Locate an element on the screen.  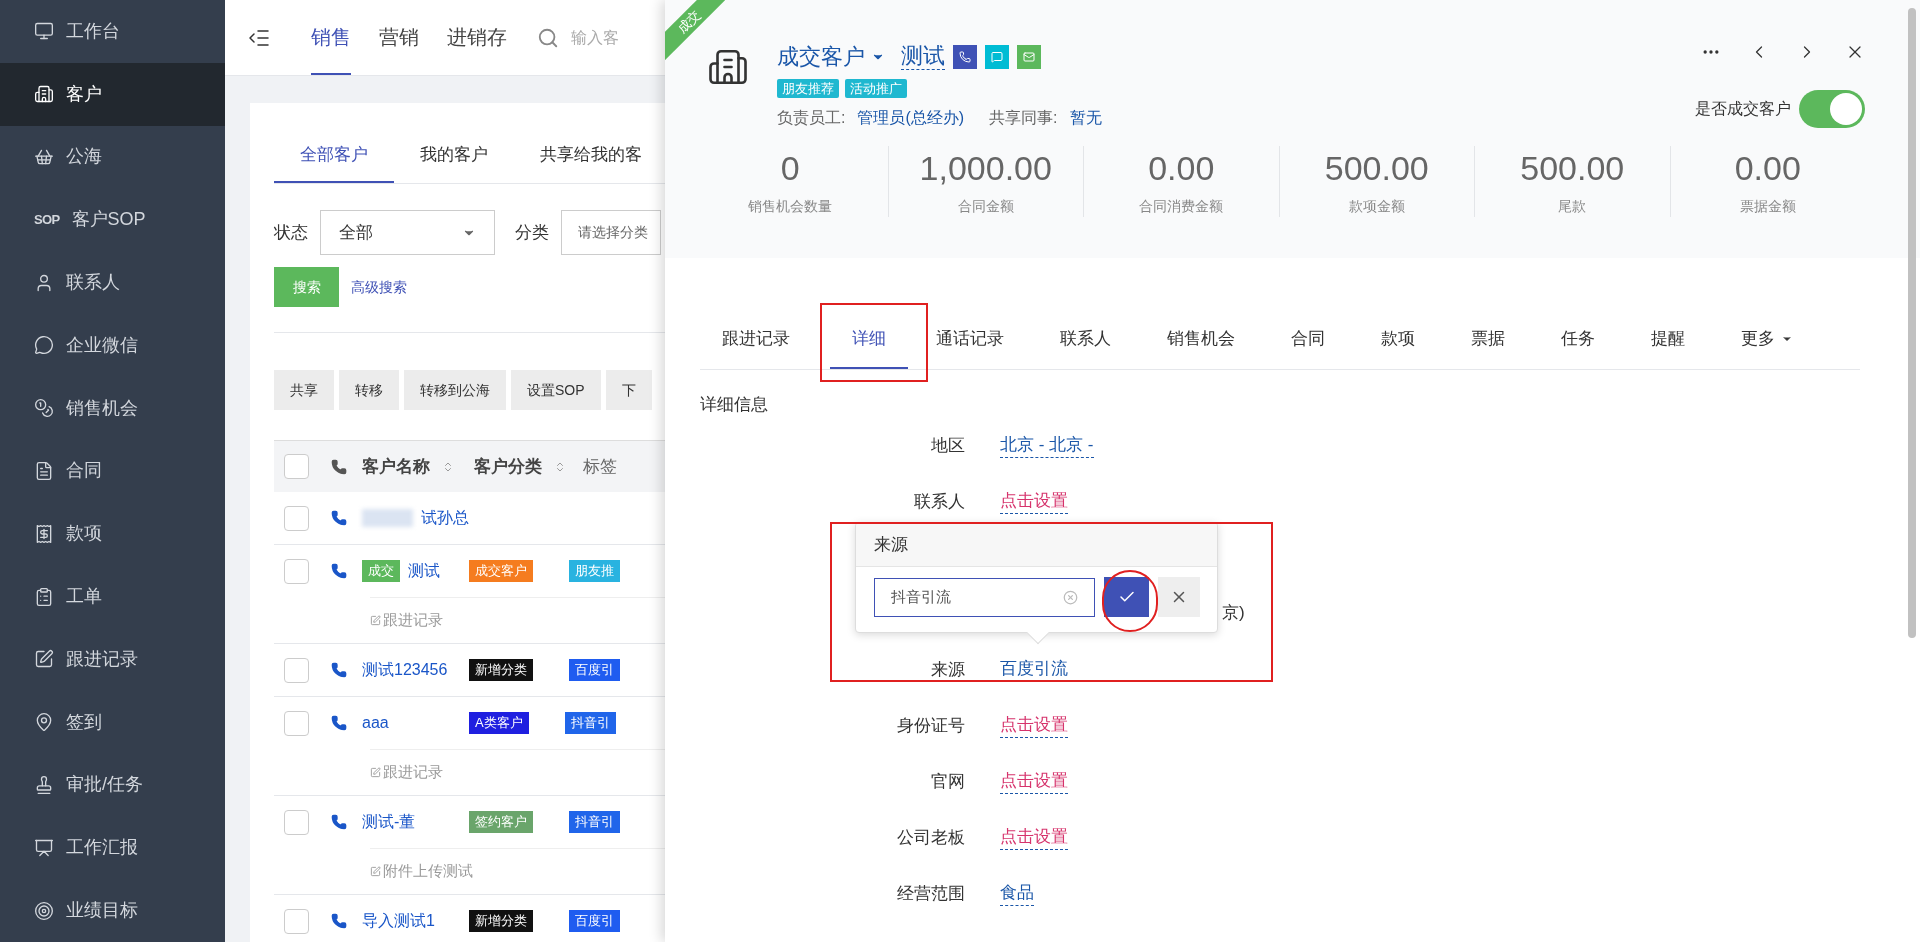
status-badge: 成交 is located at coordinates (381, 571).